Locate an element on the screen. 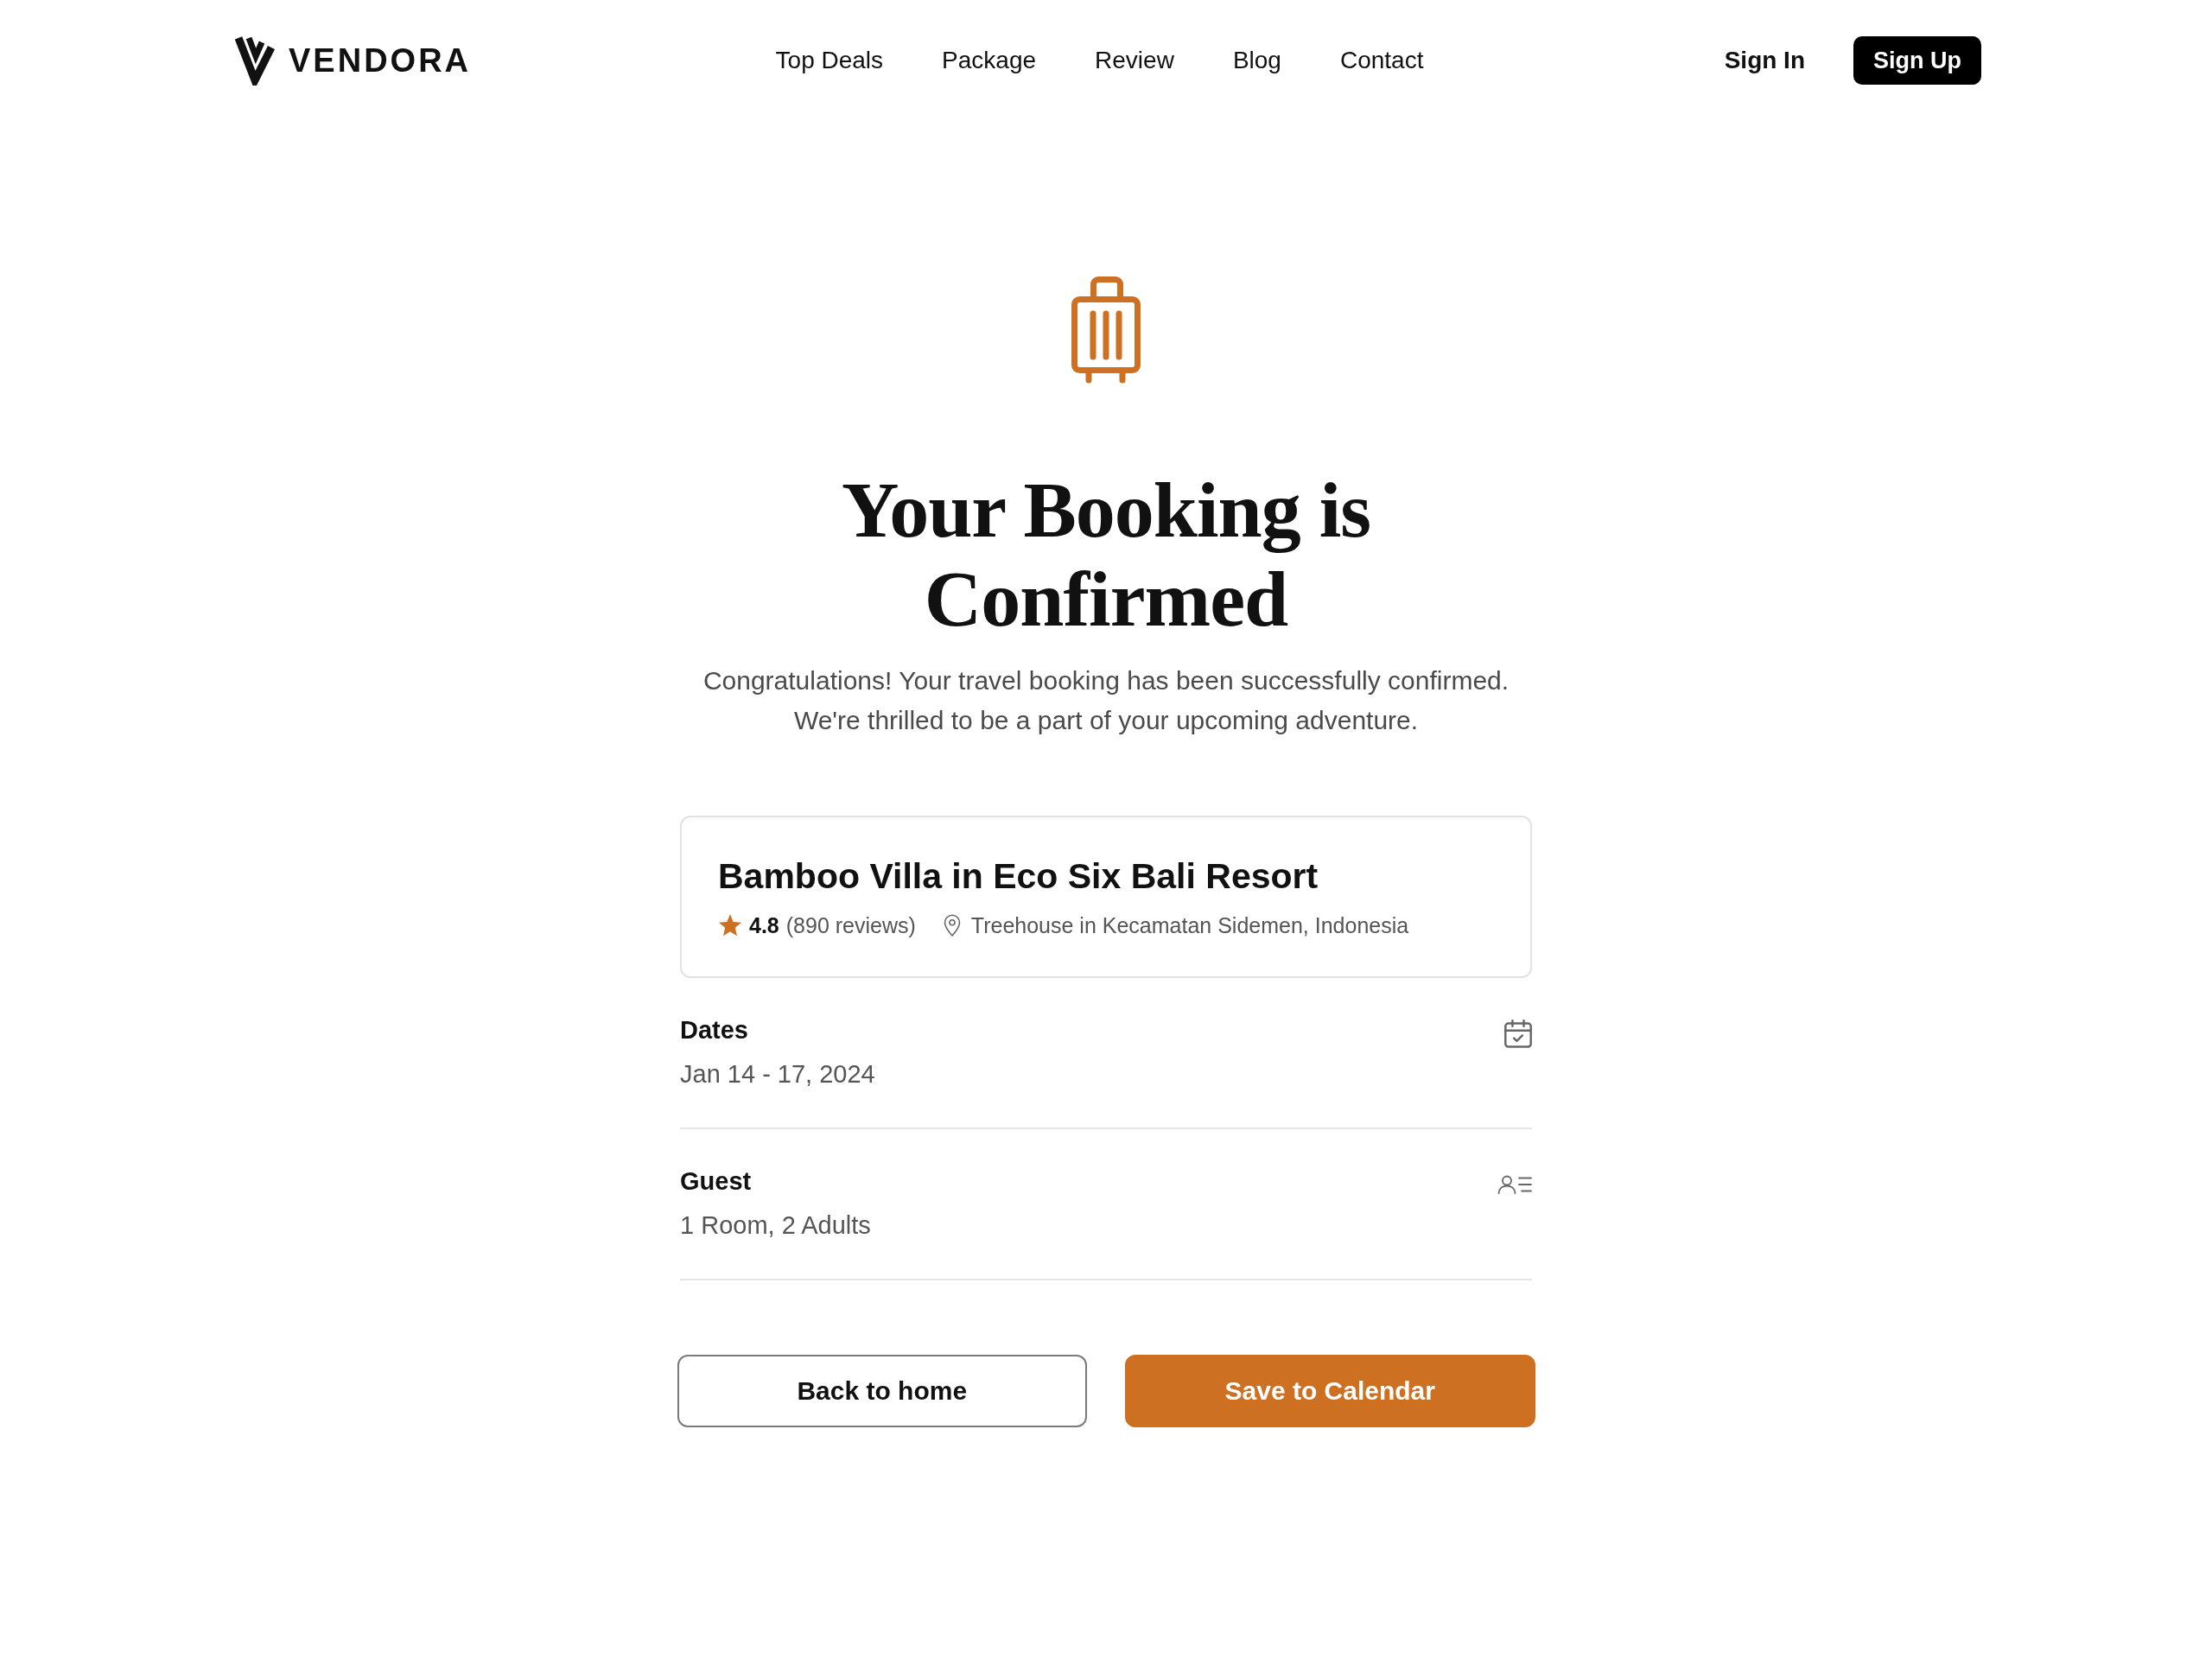 This screenshot has height=1658, width=2212. rating-value: 4.8 is located at coordinates (764, 925).